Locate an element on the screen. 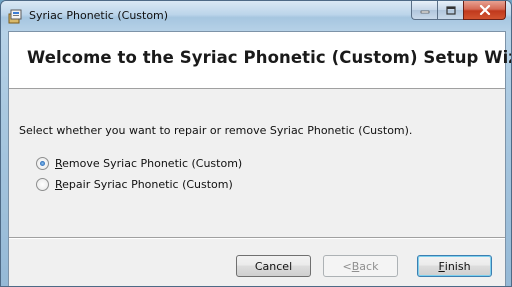 This screenshot has width=512, height=287. close-button is located at coordinates (484, 10).